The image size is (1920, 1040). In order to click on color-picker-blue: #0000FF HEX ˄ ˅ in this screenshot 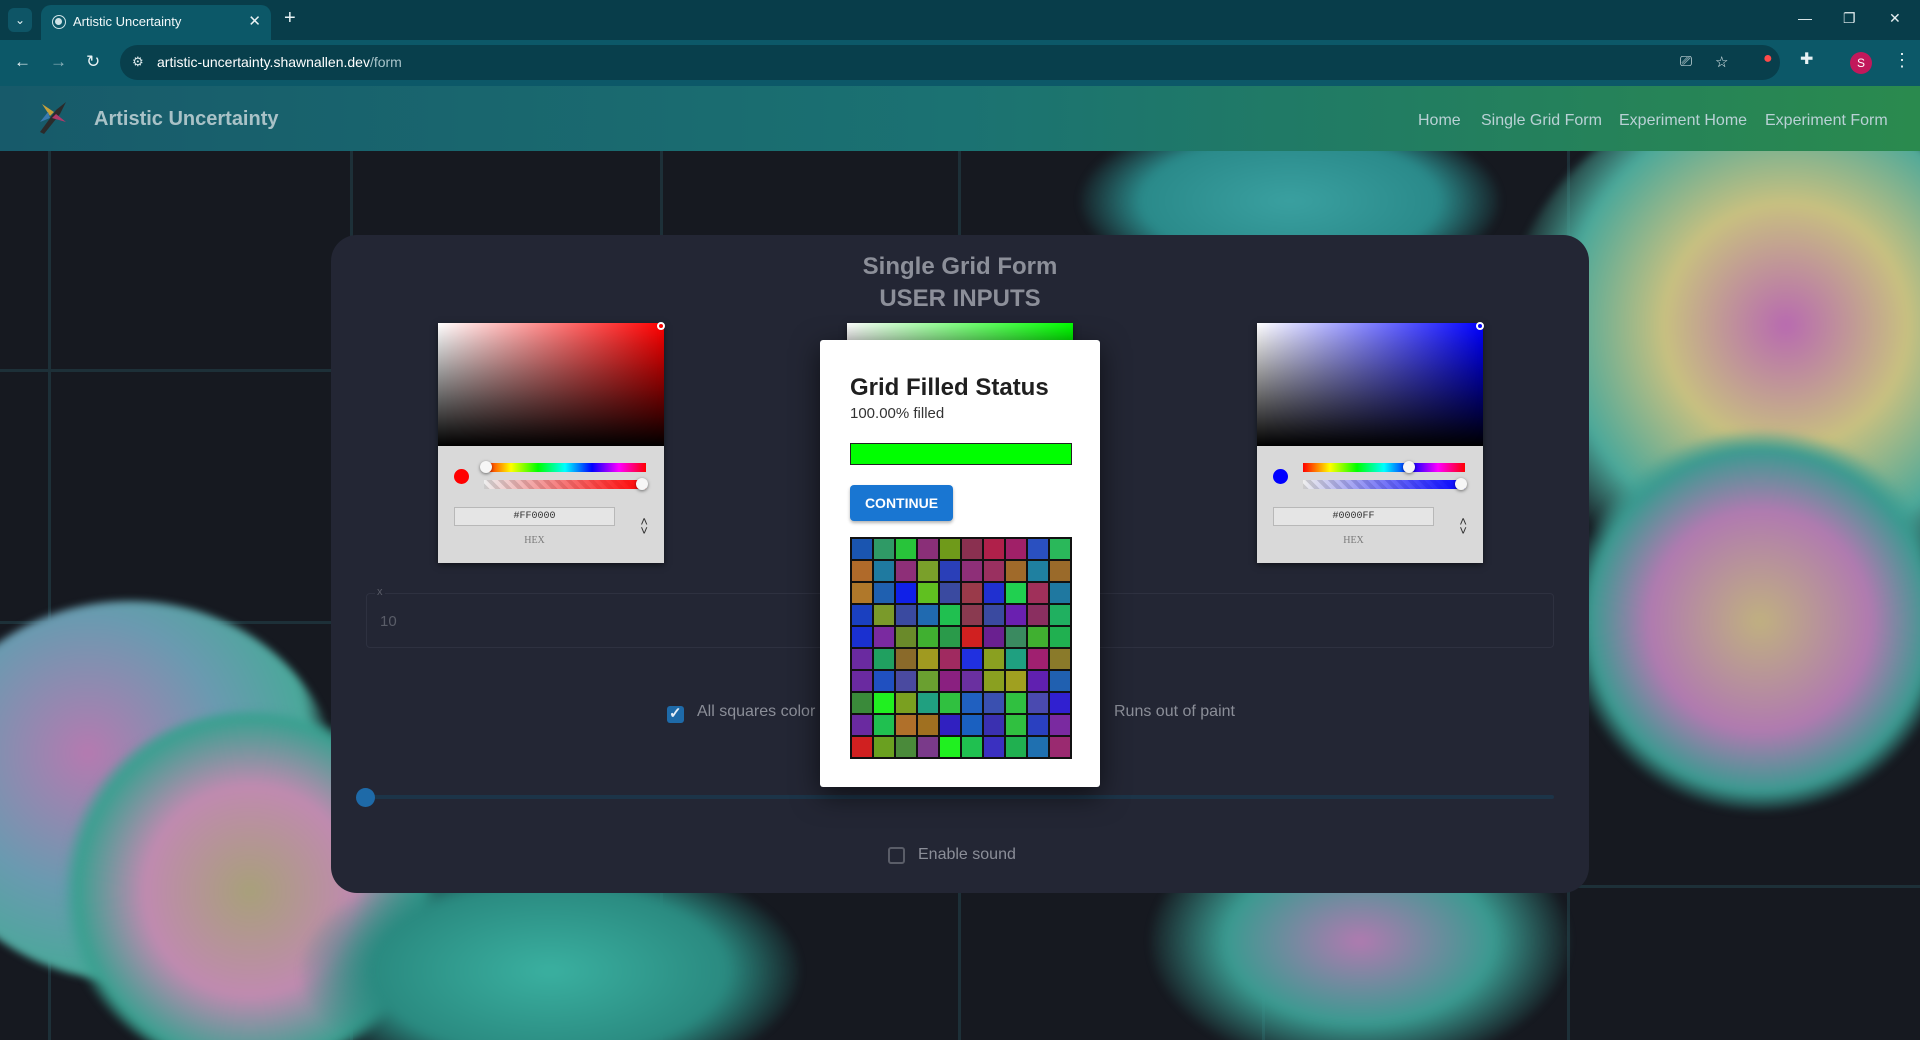, I will do `click(1370, 442)`.